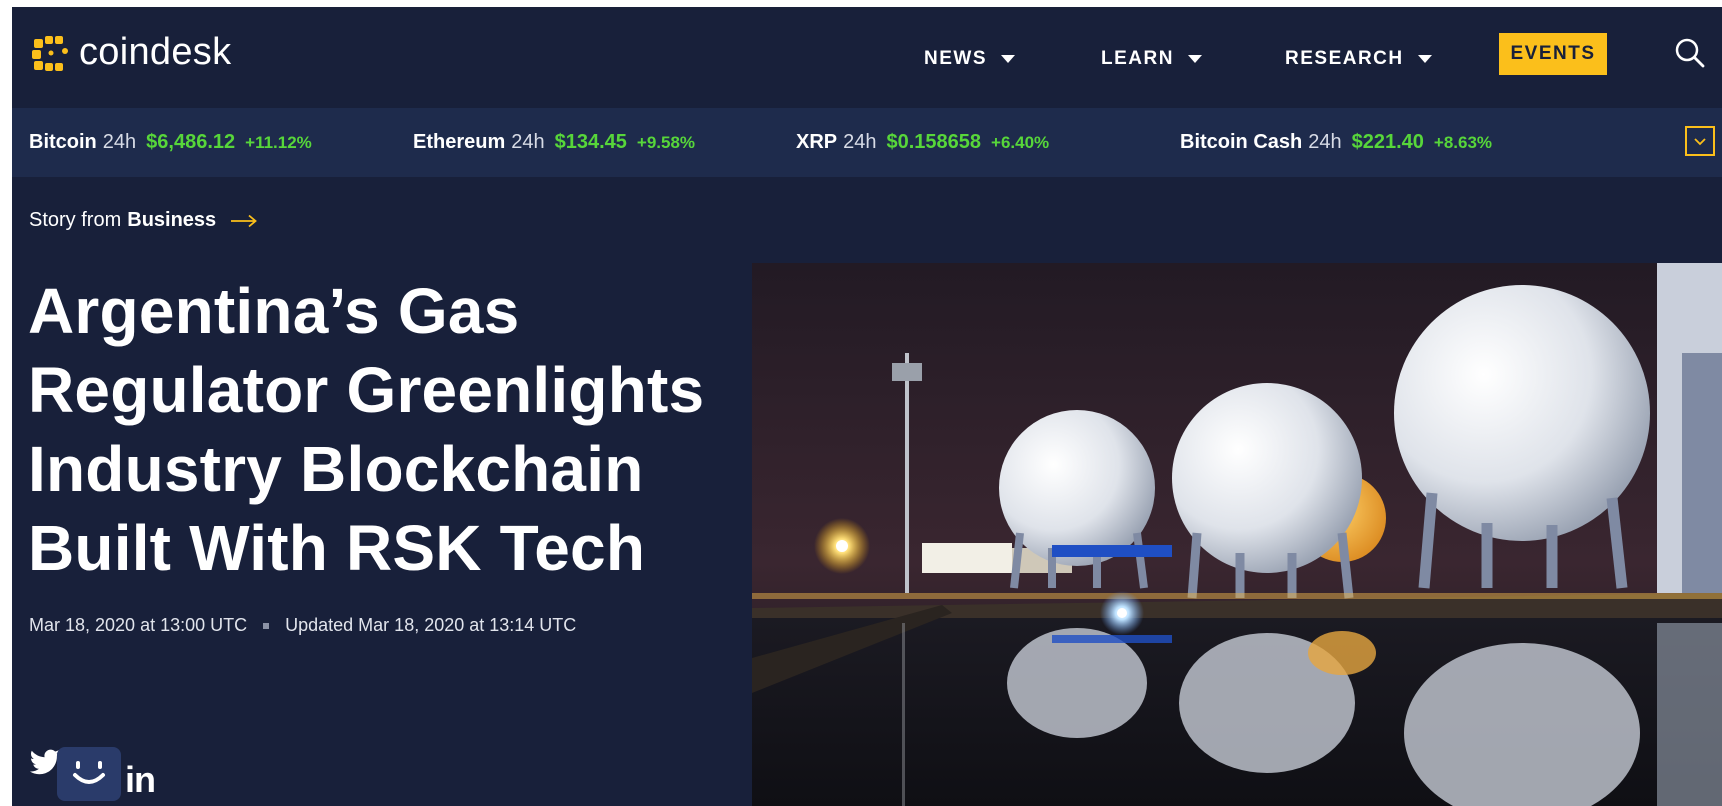  Describe the element at coordinates (955, 58) in the screenshot. I see `nav-news-label: NEWS` at that location.